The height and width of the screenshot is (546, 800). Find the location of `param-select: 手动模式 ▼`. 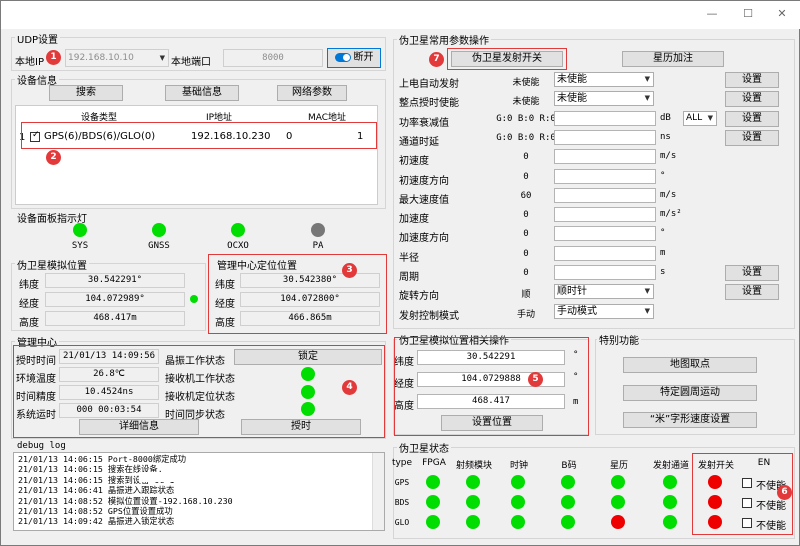

param-select: 手动模式 ▼ is located at coordinates (604, 311).